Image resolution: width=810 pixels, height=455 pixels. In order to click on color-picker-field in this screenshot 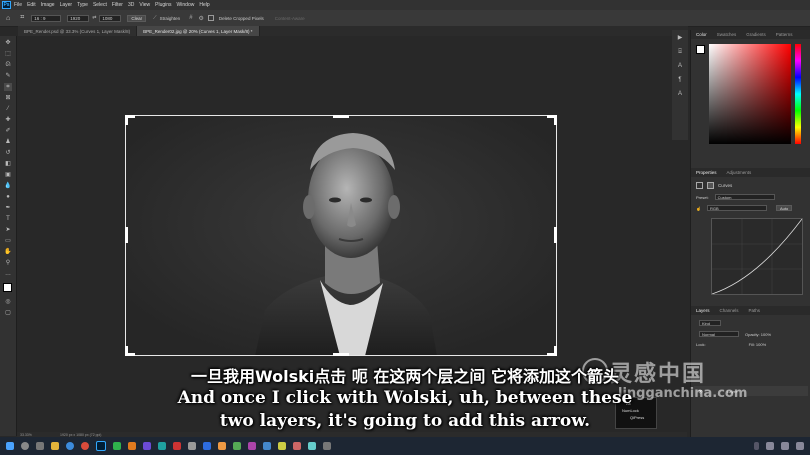, I will do `click(750, 94)`.